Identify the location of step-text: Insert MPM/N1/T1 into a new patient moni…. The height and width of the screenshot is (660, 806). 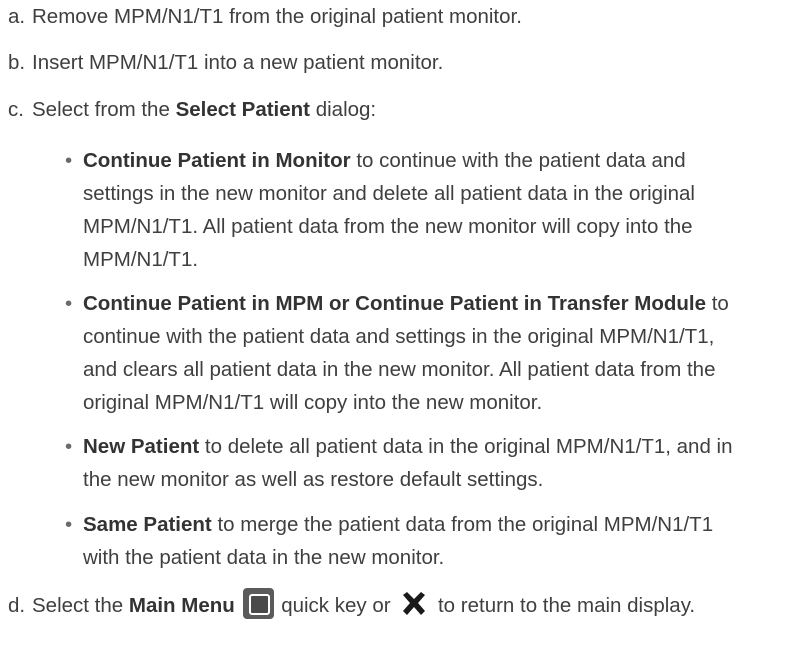
(238, 62).